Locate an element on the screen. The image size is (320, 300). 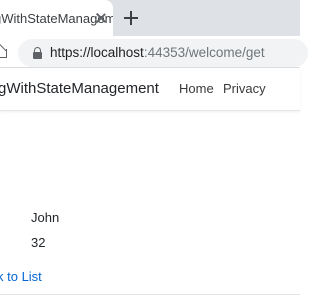
name-value: John is located at coordinates (45, 217).